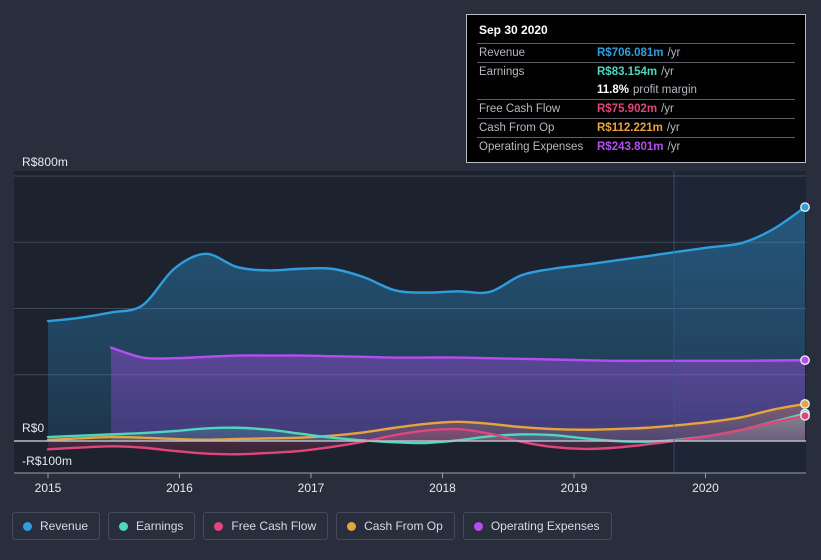 The image size is (821, 560). I want to click on tooltip-row-value: R$75.902m, so click(627, 109).